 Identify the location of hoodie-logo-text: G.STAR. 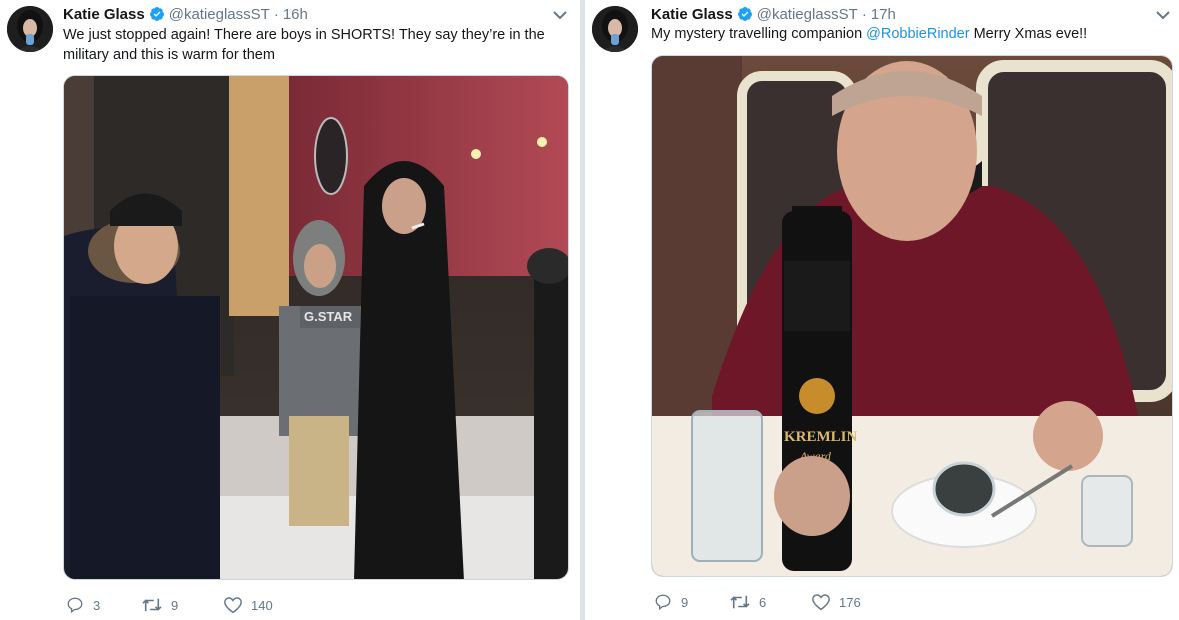
(328, 316).